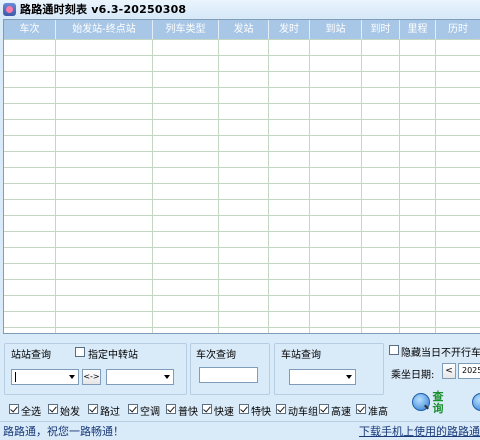 The image size is (480, 440). What do you see at coordinates (438, 396) in the screenshot?
I see `query-button-line1: 查` at bounding box center [438, 396].